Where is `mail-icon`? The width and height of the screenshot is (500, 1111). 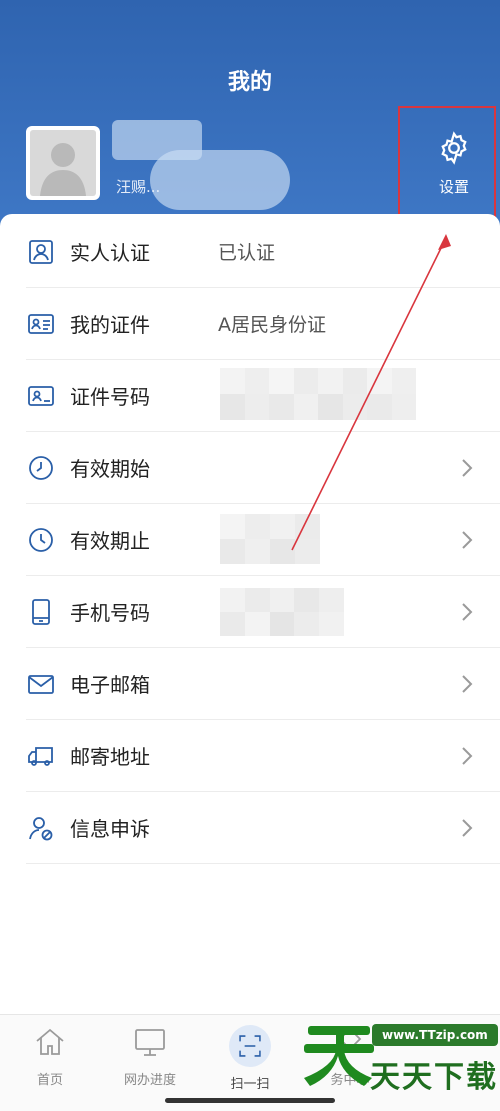 mail-icon is located at coordinates (41, 684).